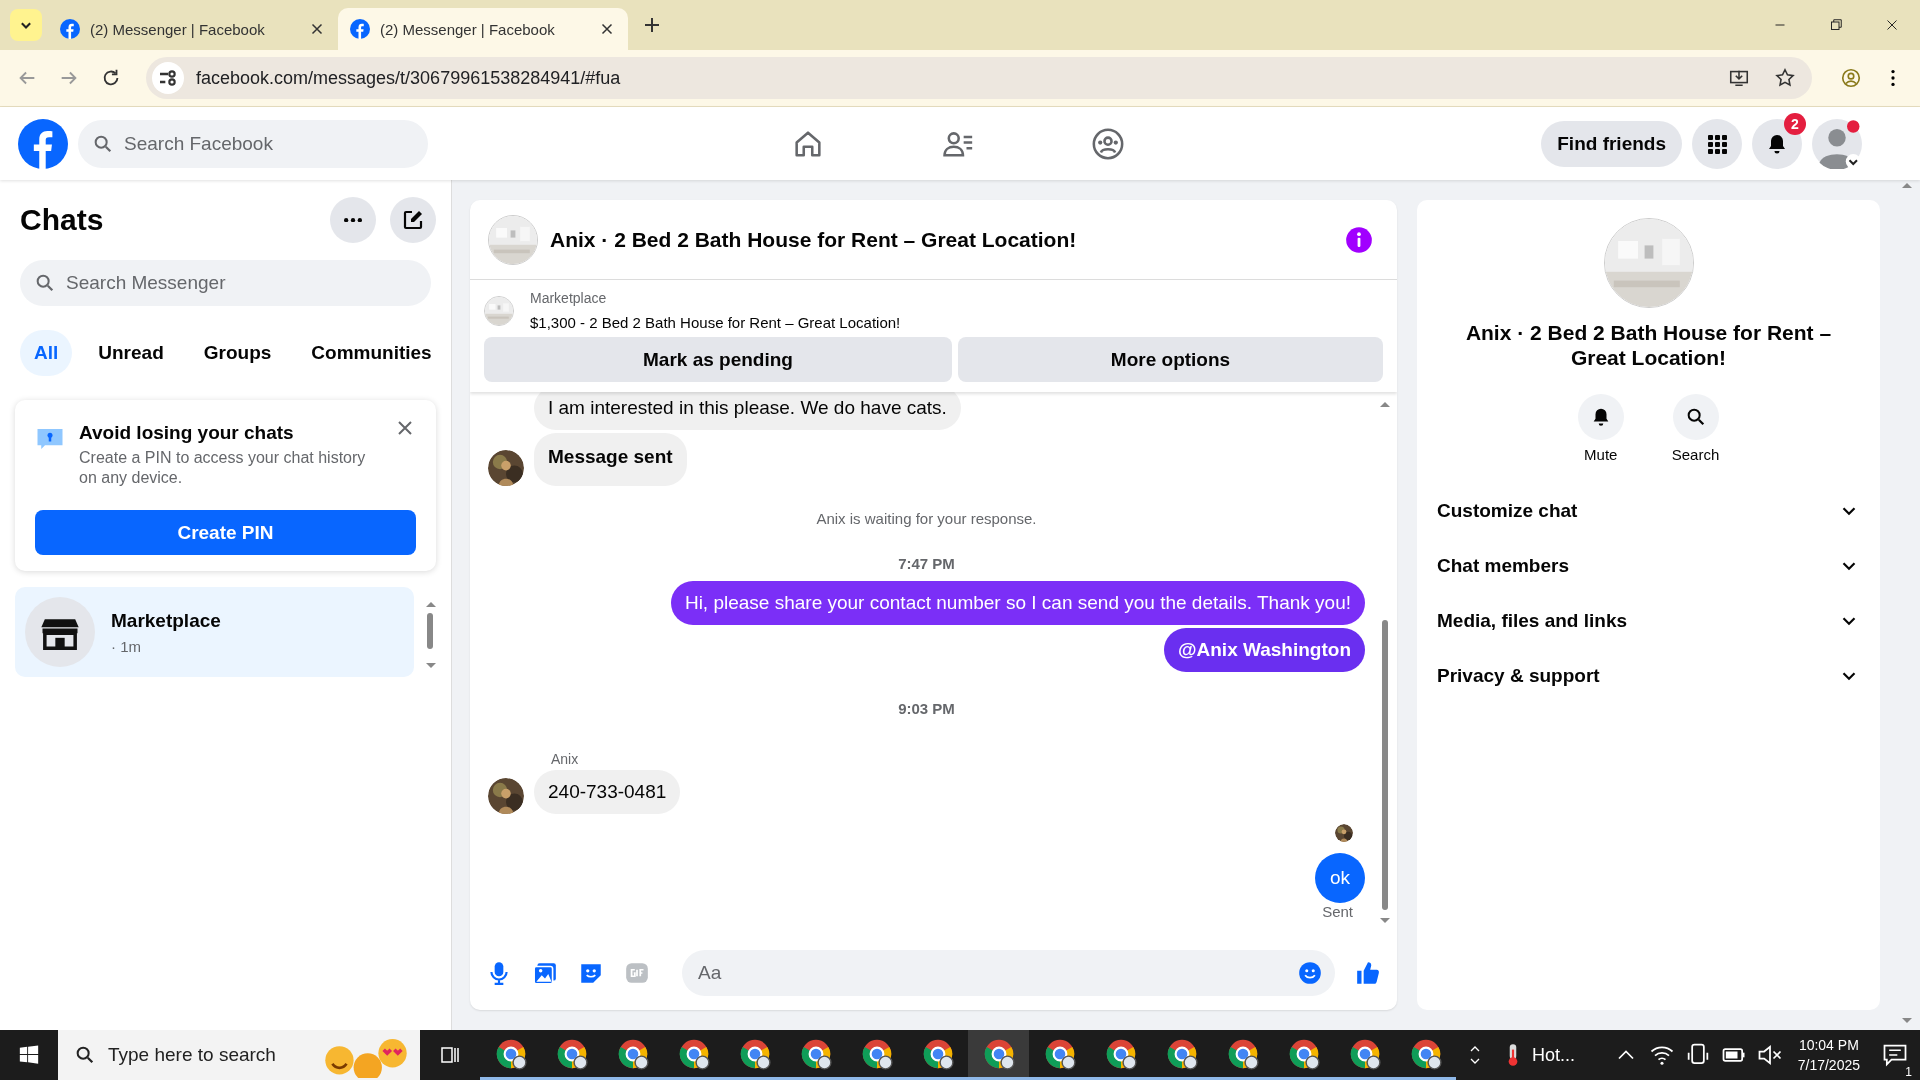 The height and width of the screenshot is (1080, 1920). What do you see at coordinates (1648, 675) in the screenshot?
I see `section-header: Privacy & support` at bounding box center [1648, 675].